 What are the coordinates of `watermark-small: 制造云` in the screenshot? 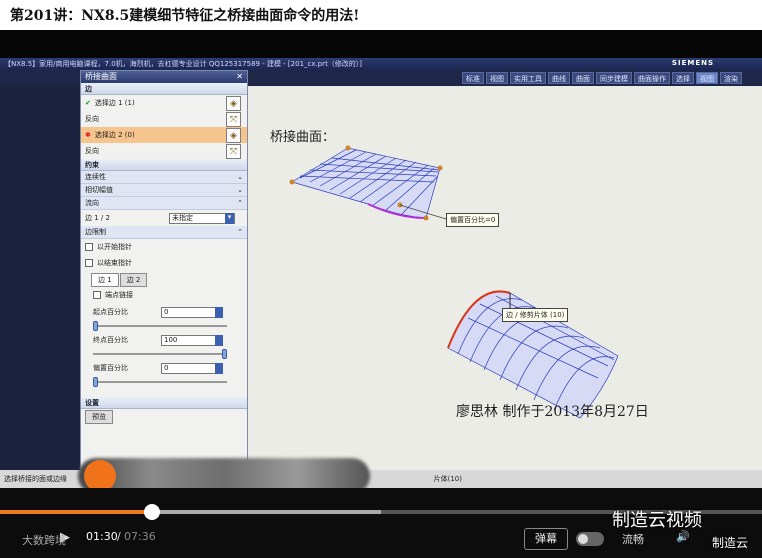 It's located at (730, 543).